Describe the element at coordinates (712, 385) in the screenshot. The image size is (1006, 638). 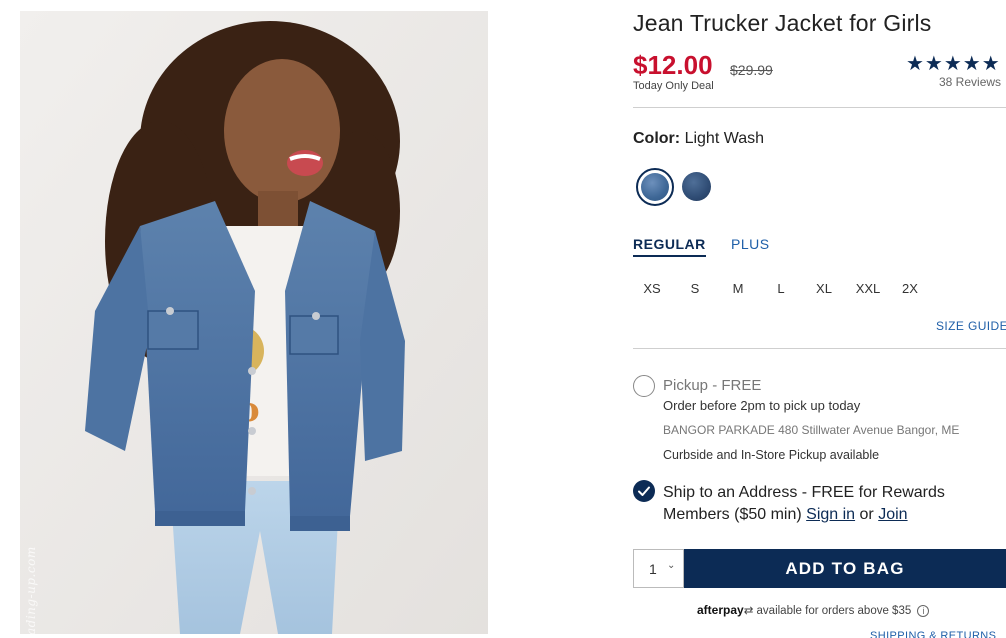
I see `pickup-title: Pickup - FREE` at that location.